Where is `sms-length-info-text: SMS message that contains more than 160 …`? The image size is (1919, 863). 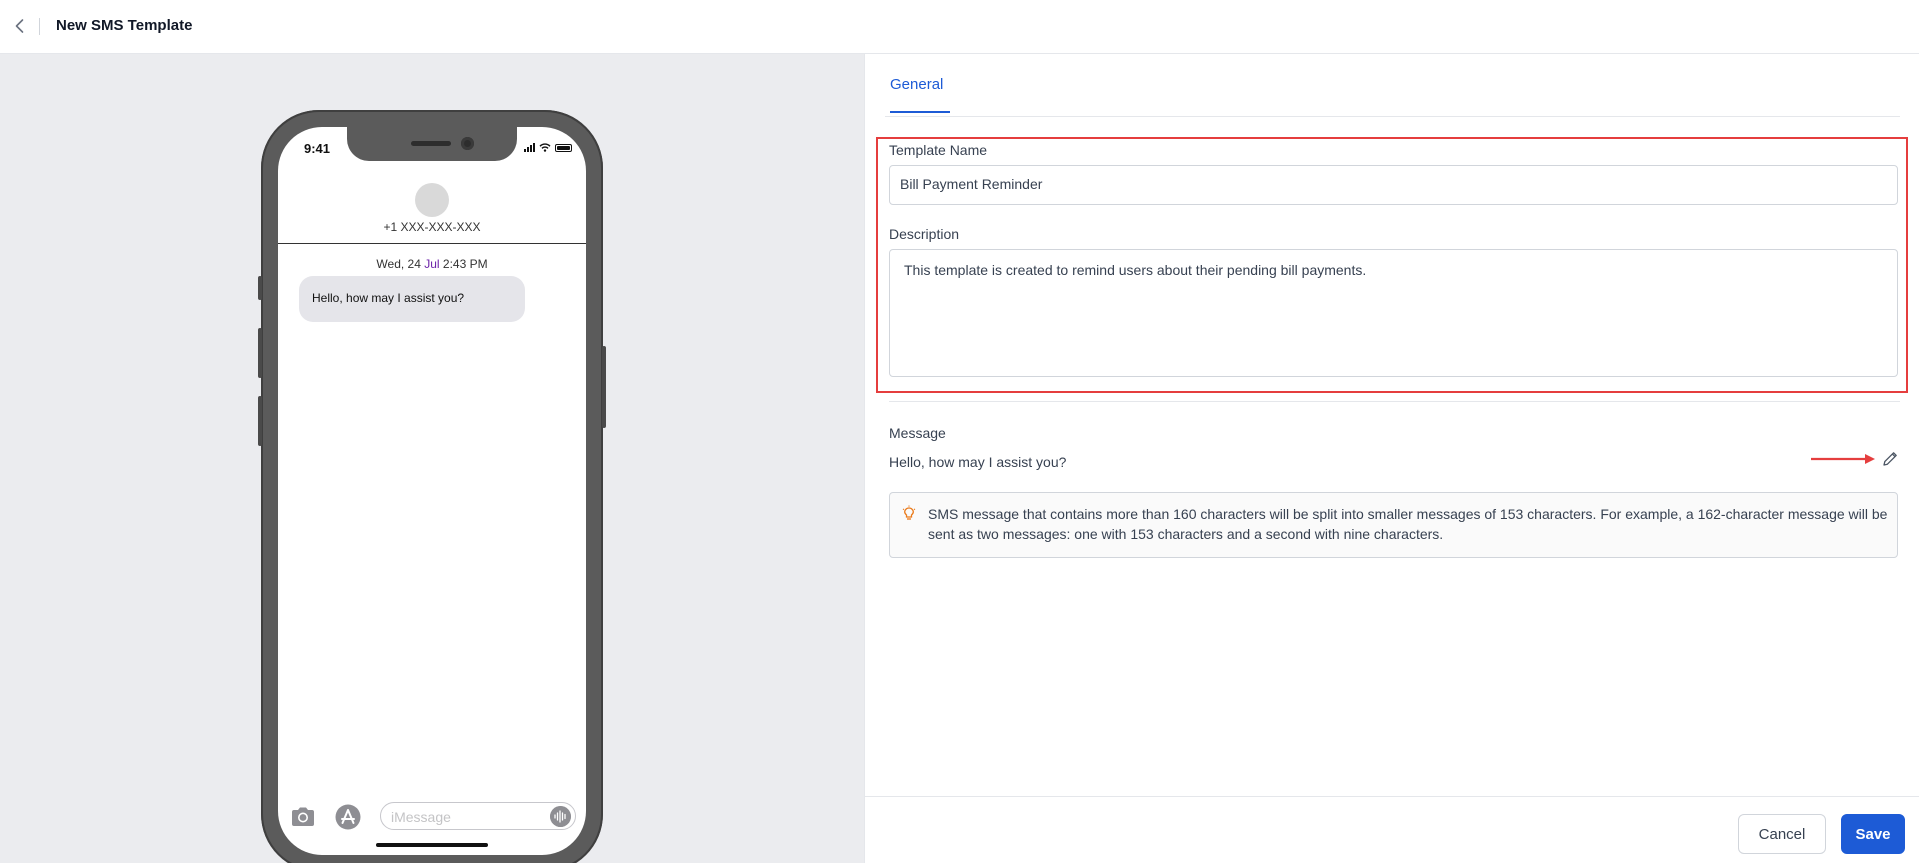 sms-length-info-text: SMS message that contains more than 160 … is located at coordinates (1408, 524).